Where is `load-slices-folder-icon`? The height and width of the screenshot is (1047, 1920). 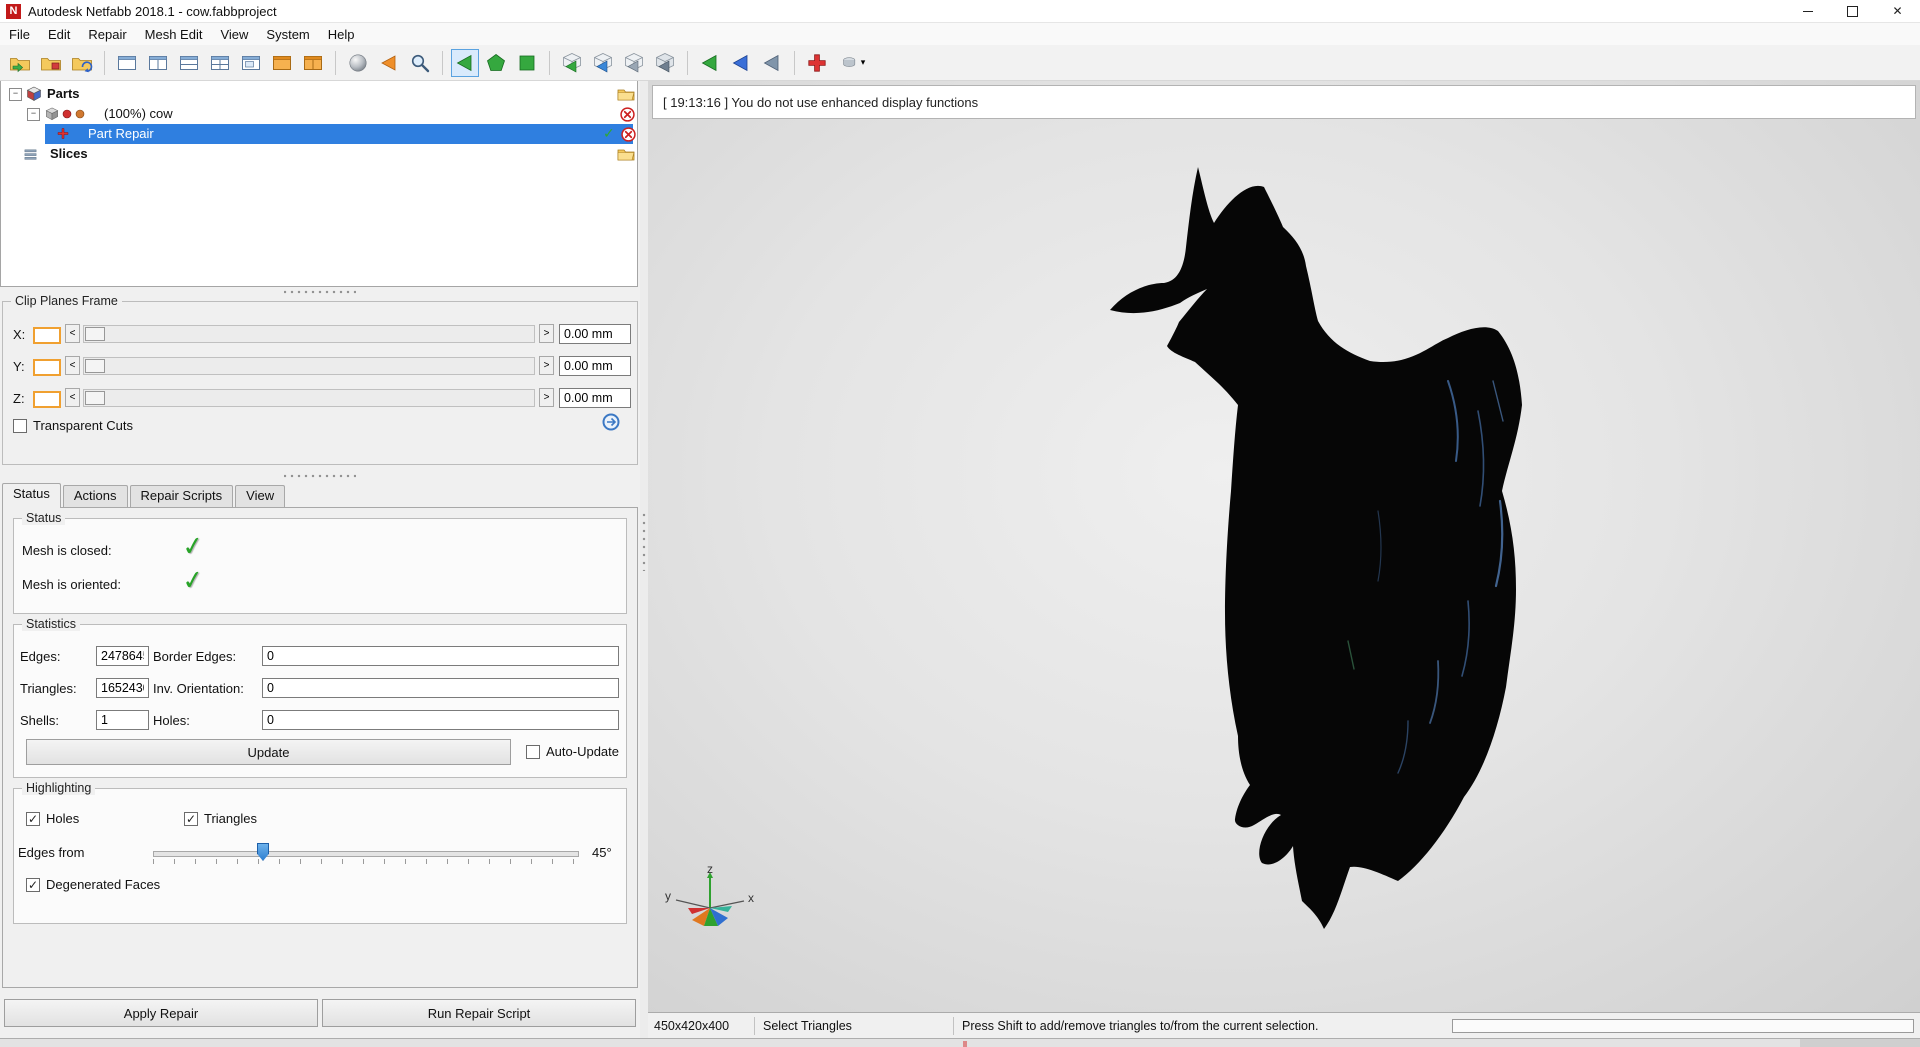 load-slices-folder-icon is located at coordinates (626, 154).